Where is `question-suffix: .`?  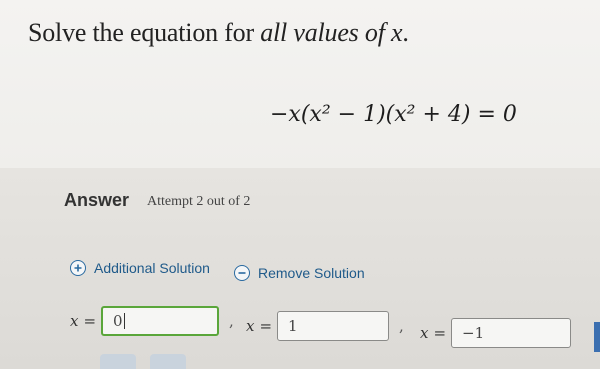
question-suffix: . is located at coordinates (405, 32).